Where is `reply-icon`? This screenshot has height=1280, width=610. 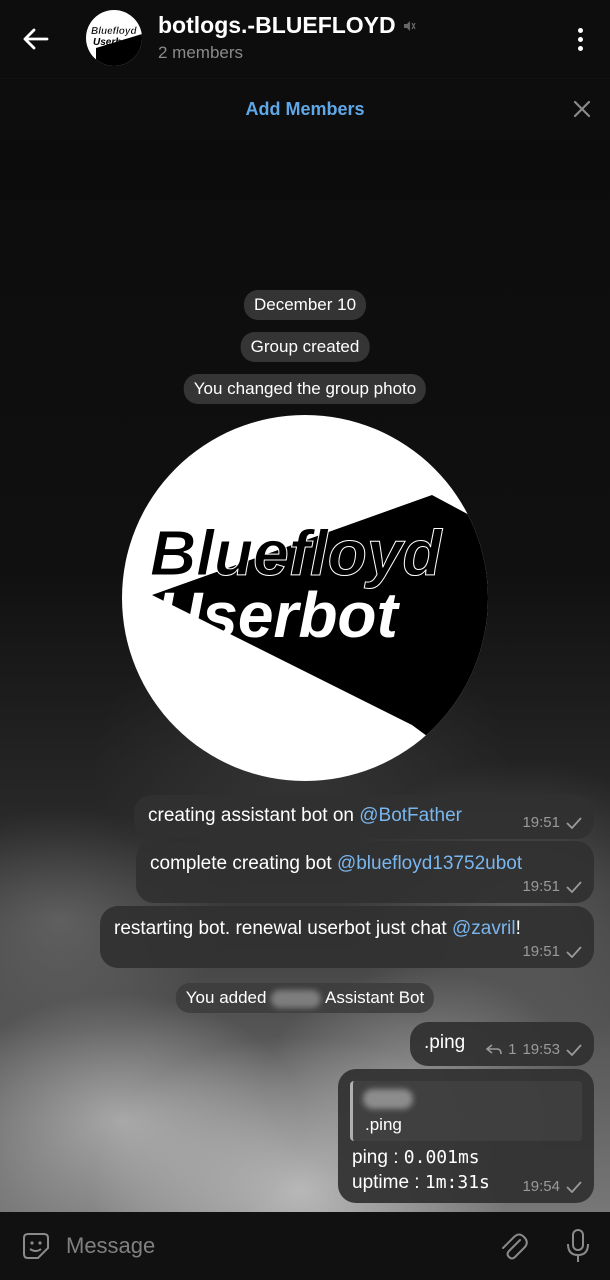
reply-icon is located at coordinates (494, 1048).